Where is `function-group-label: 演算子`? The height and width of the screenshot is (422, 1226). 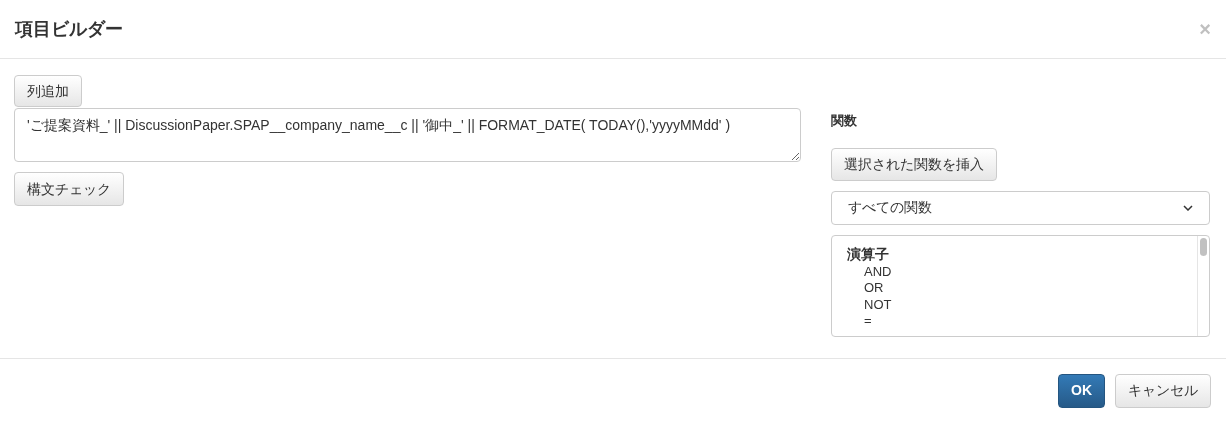
function-group-label: 演算子 is located at coordinates (868, 254).